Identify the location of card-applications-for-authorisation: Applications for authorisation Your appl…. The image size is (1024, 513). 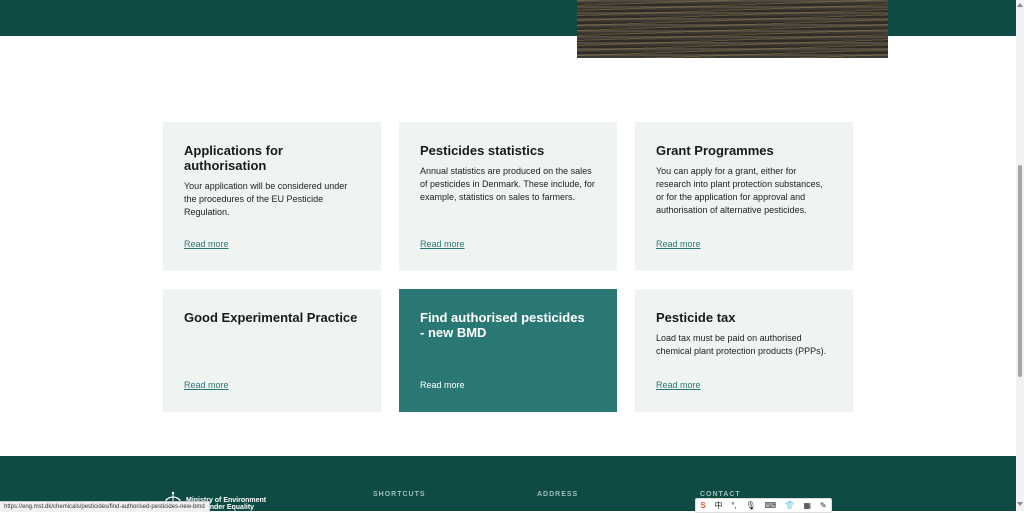
(272, 196).